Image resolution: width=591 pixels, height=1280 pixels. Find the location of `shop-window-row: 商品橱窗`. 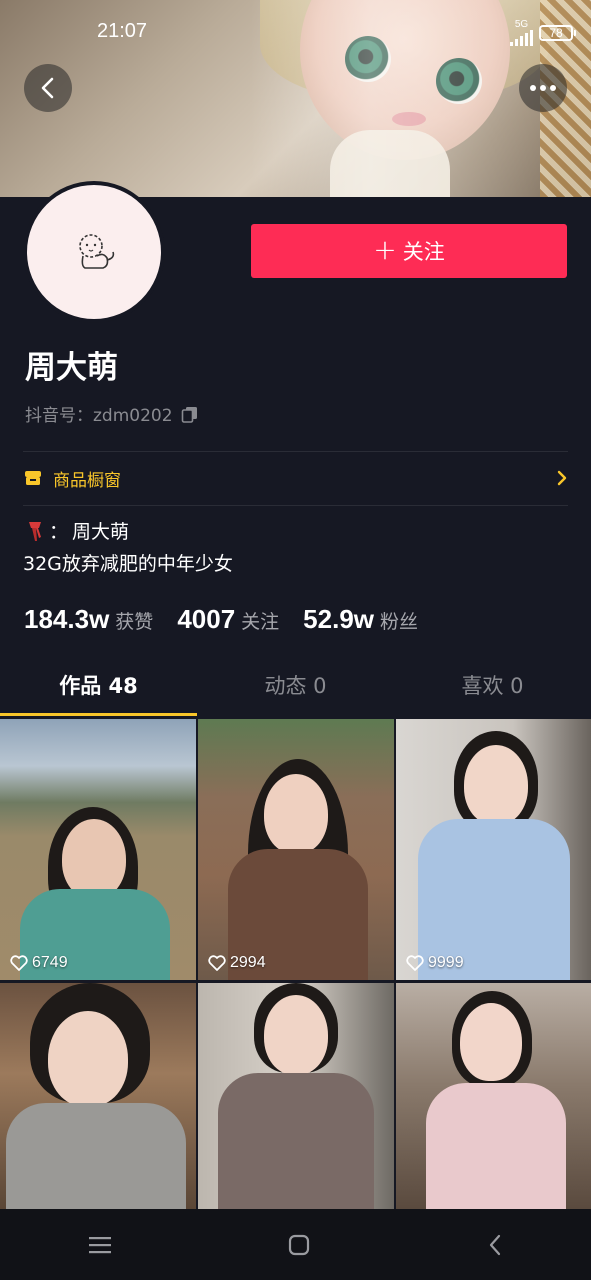

shop-window-row: 商品橱窗 is located at coordinates (295, 478).